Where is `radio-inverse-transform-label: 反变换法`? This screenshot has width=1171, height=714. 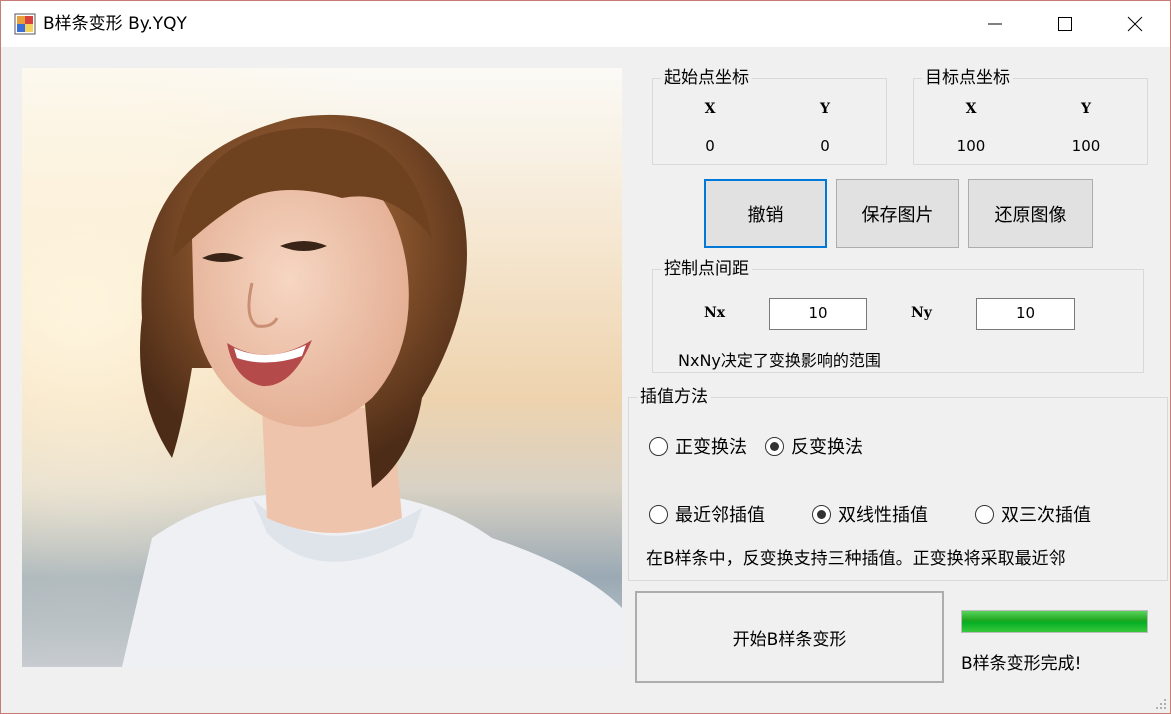 radio-inverse-transform-label: 反变换法 is located at coordinates (827, 447).